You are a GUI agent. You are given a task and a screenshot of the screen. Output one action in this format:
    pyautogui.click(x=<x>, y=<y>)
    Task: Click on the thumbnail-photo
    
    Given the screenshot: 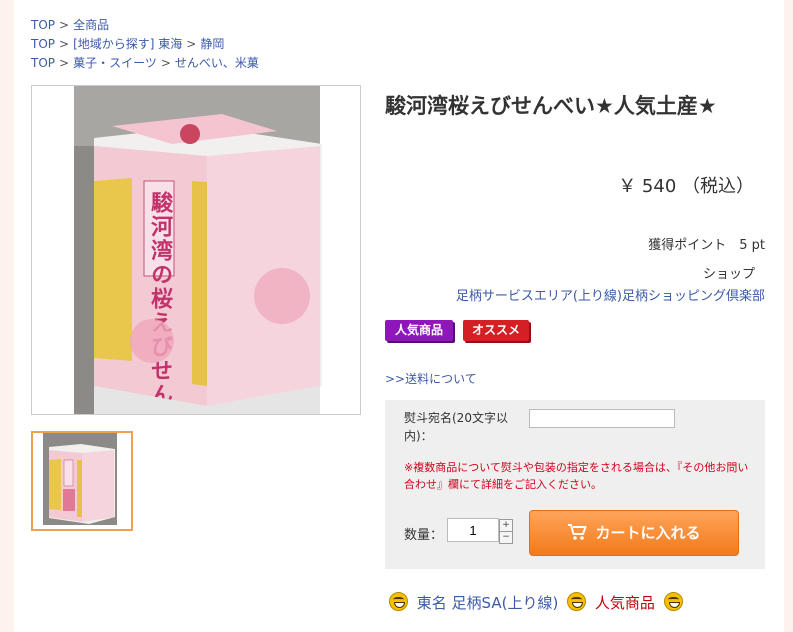 What is the action you would take?
    pyautogui.click(x=80, y=479)
    